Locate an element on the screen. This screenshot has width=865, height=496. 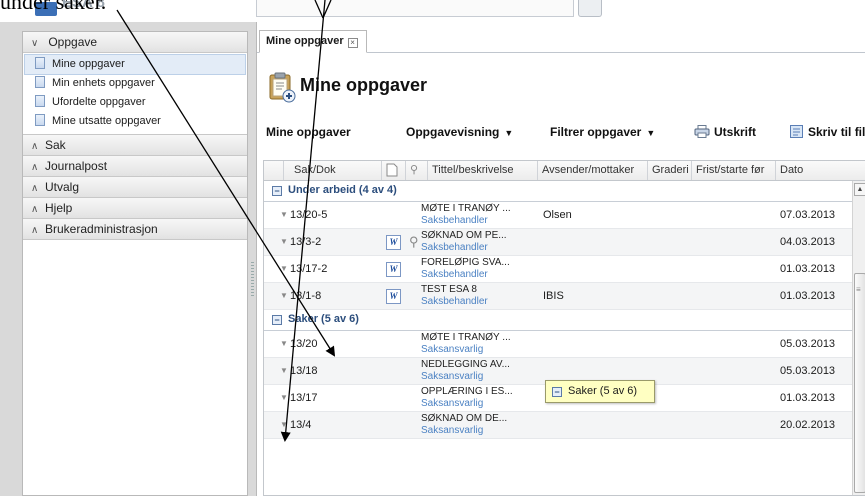
vertical-scrollbar: ▲ ≡ is located at coordinates (858, 338).